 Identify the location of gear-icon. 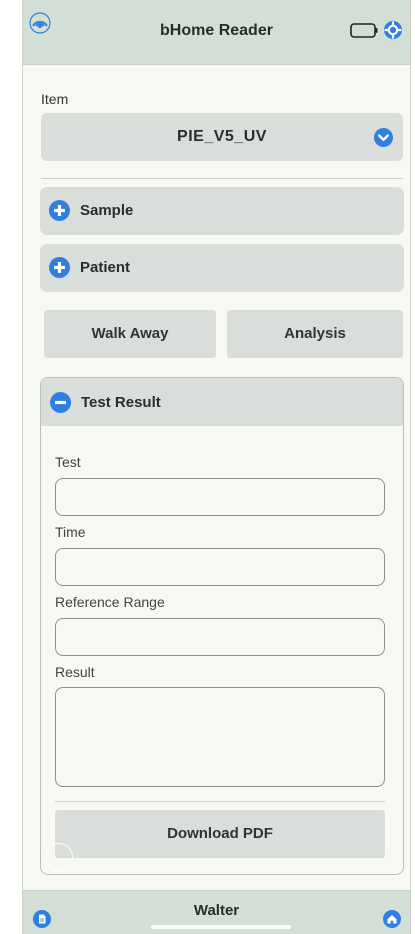
(393, 30).